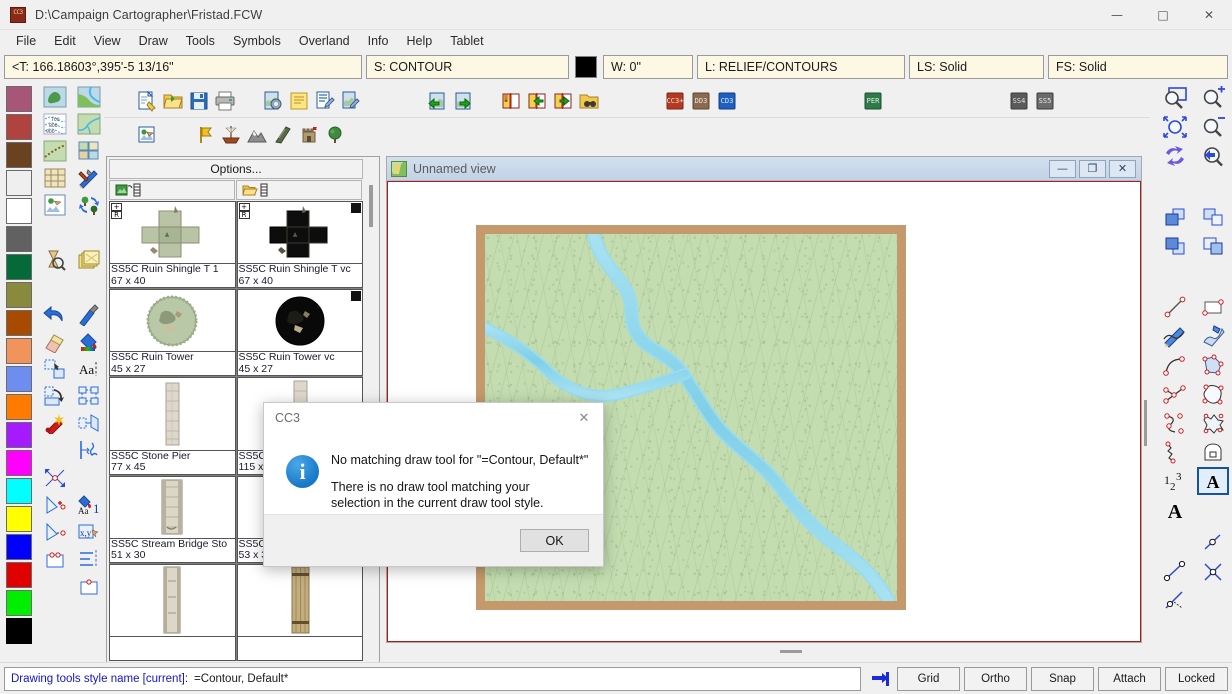 Image resolution: width=1232 pixels, height=694 pixels. I want to click on polygon-draw-icon, so click(1213, 336).